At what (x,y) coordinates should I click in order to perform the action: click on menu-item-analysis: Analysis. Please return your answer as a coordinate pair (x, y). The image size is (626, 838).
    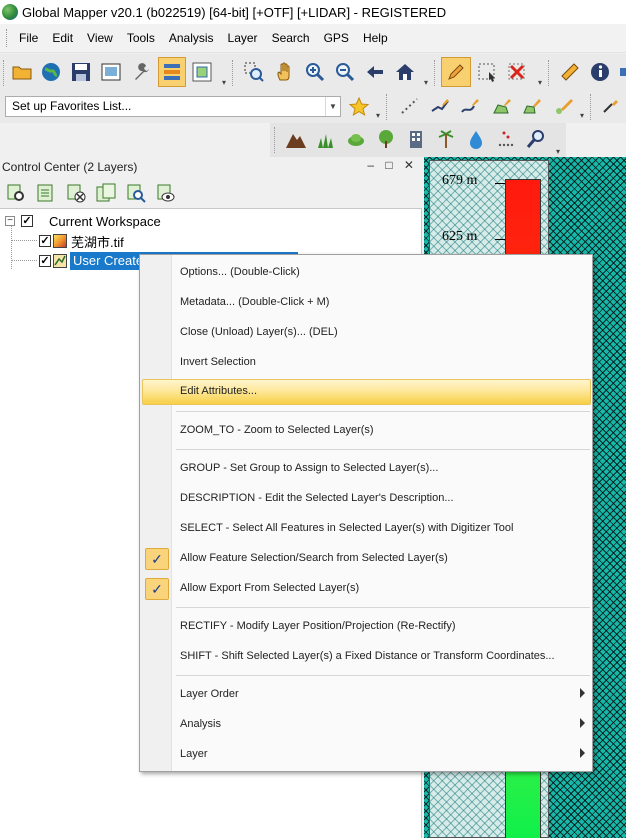
    Looking at the image, I should click on (366, 725).